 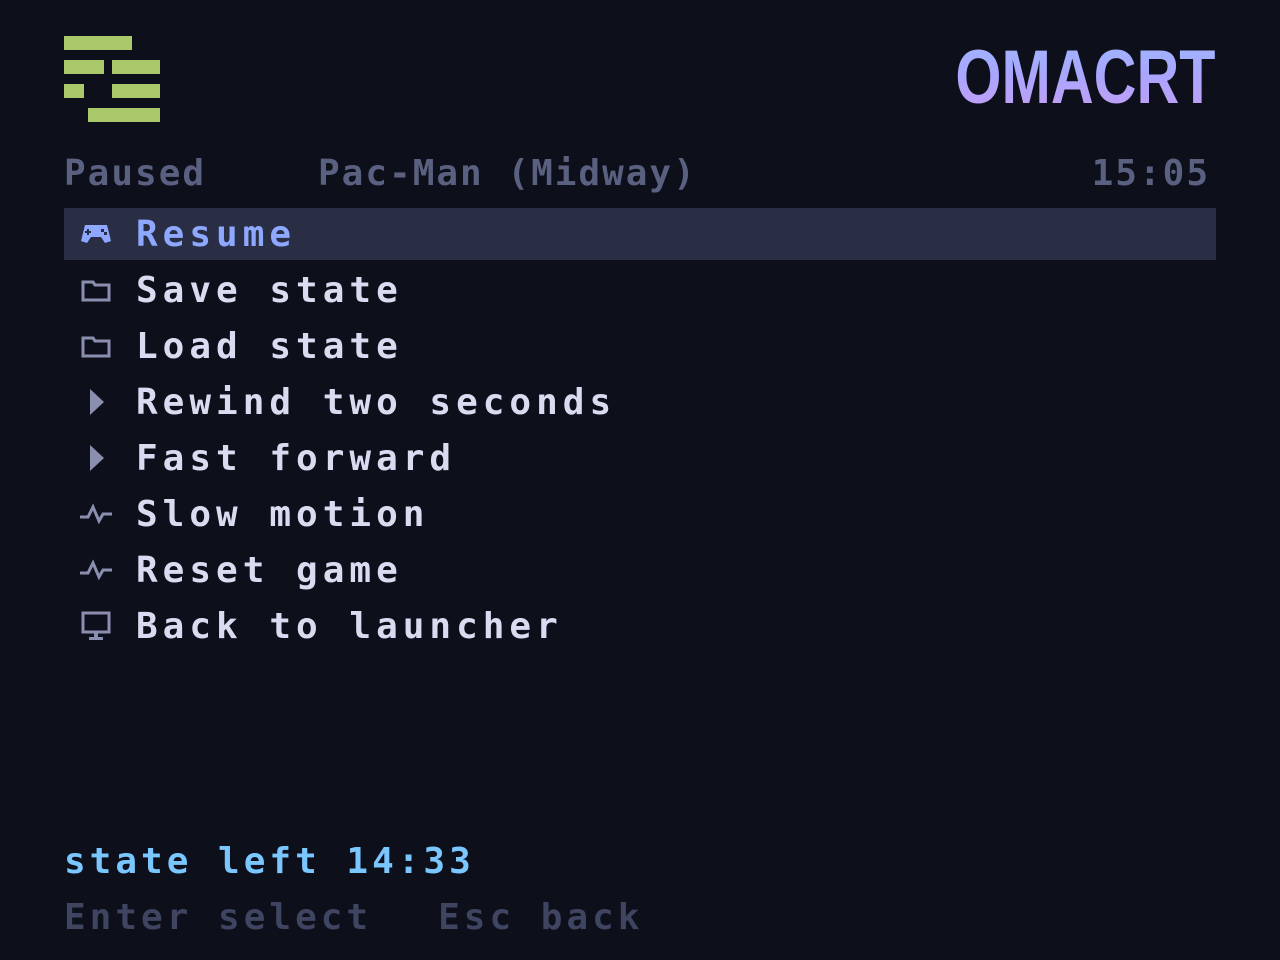 I want to click on hint-enter: Enter select, so click(x=218, y=917).